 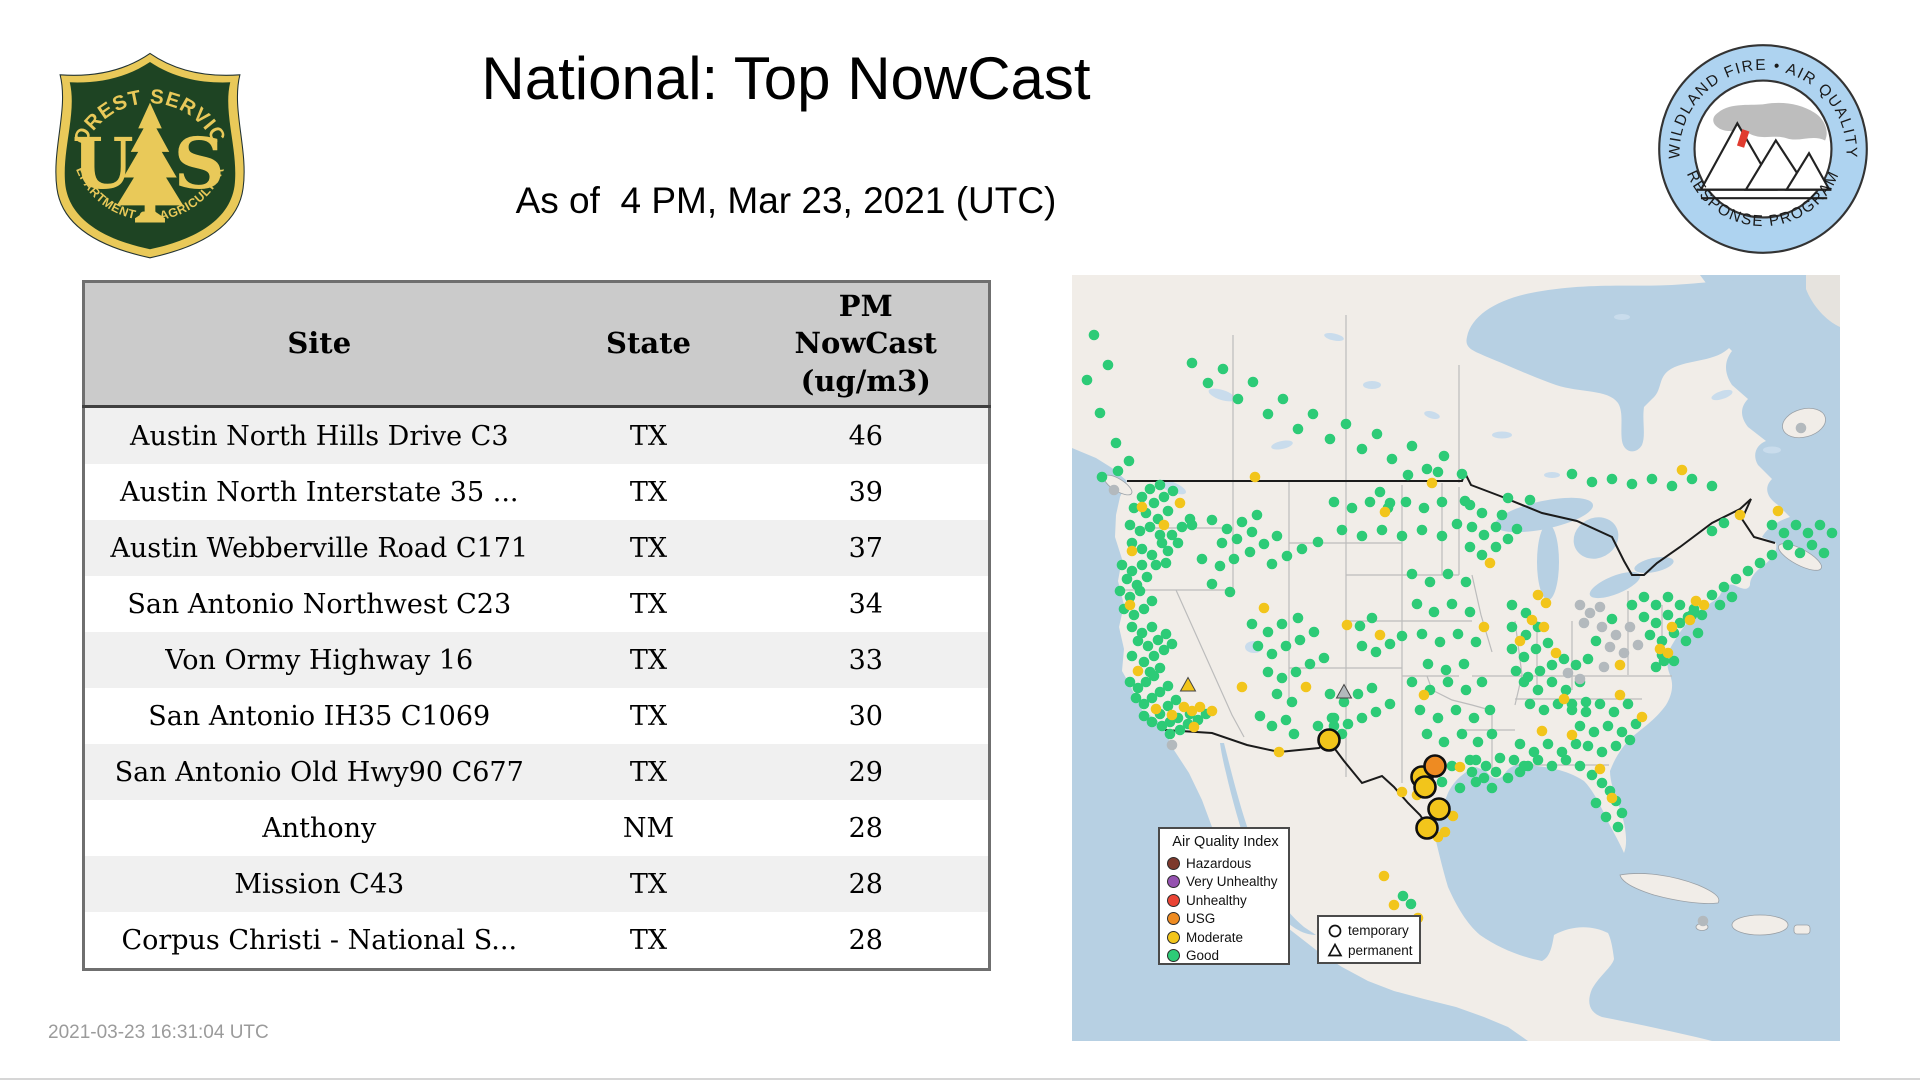 I want to click on very_unhealthy-swatch-icon, so click(x=1173, y=882).